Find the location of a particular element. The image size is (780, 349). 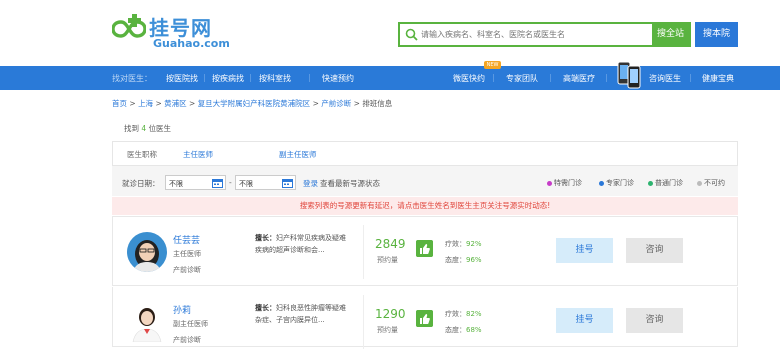

logo-text-en: Guahao.com is located at coordinates (191, 43).